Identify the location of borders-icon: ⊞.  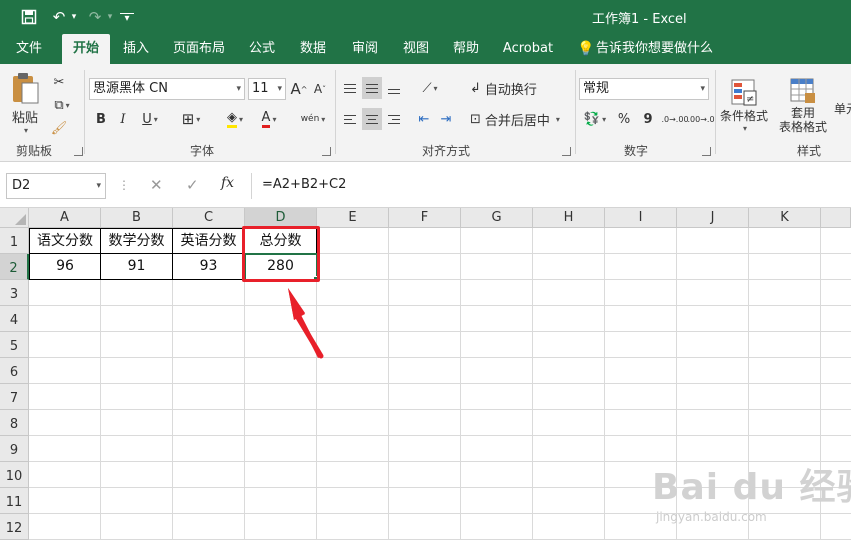
(188, 119).